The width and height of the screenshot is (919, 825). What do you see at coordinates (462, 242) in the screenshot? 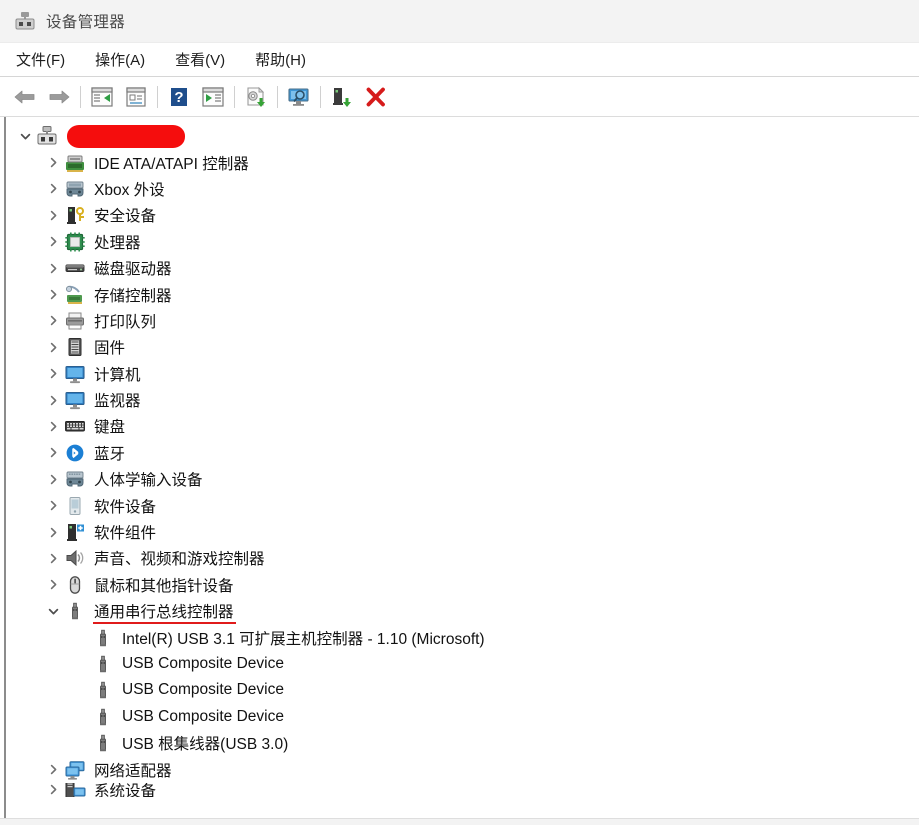
I see `tree-item-processor: 处理器` at bounding box center [462, 242].